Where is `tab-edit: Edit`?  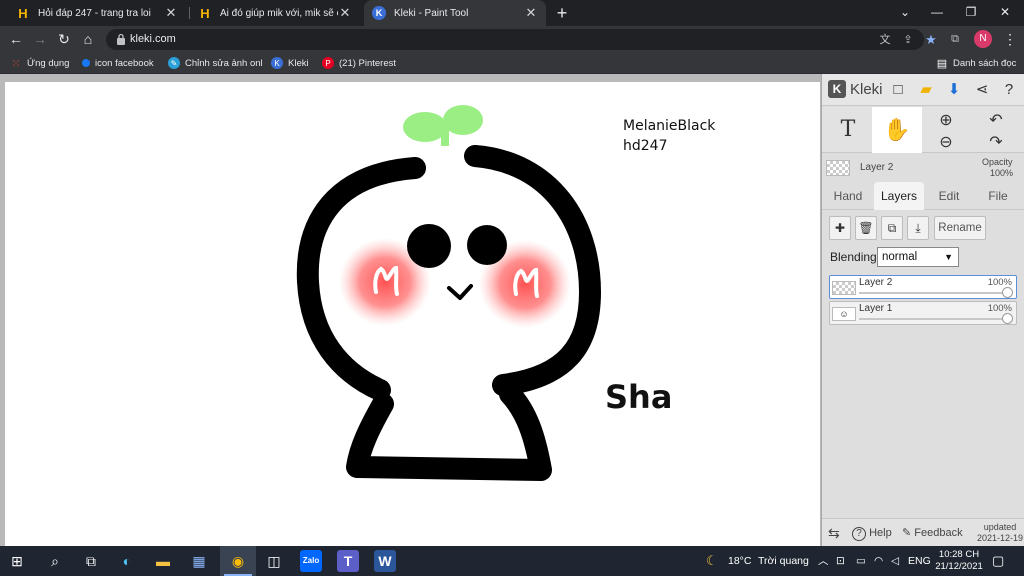 tab-edit: Edit is located at coordinates (949, 196).